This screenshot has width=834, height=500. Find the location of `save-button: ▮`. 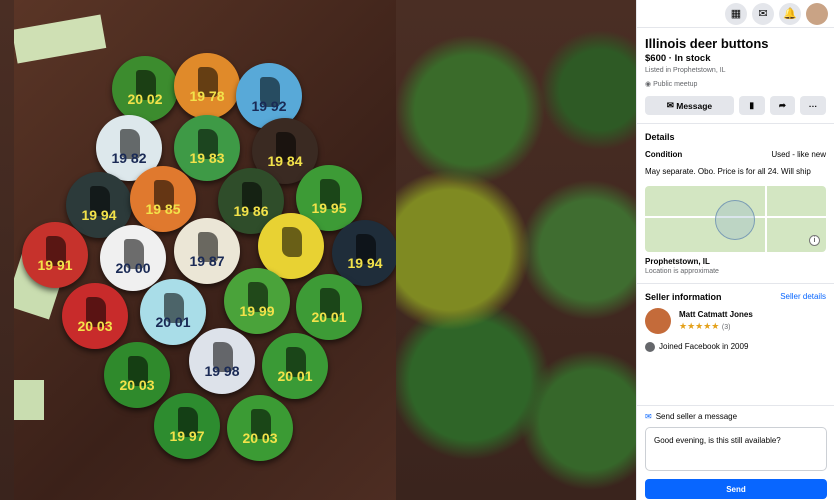

save-button: ▮ is located at coordinates (751, 105).